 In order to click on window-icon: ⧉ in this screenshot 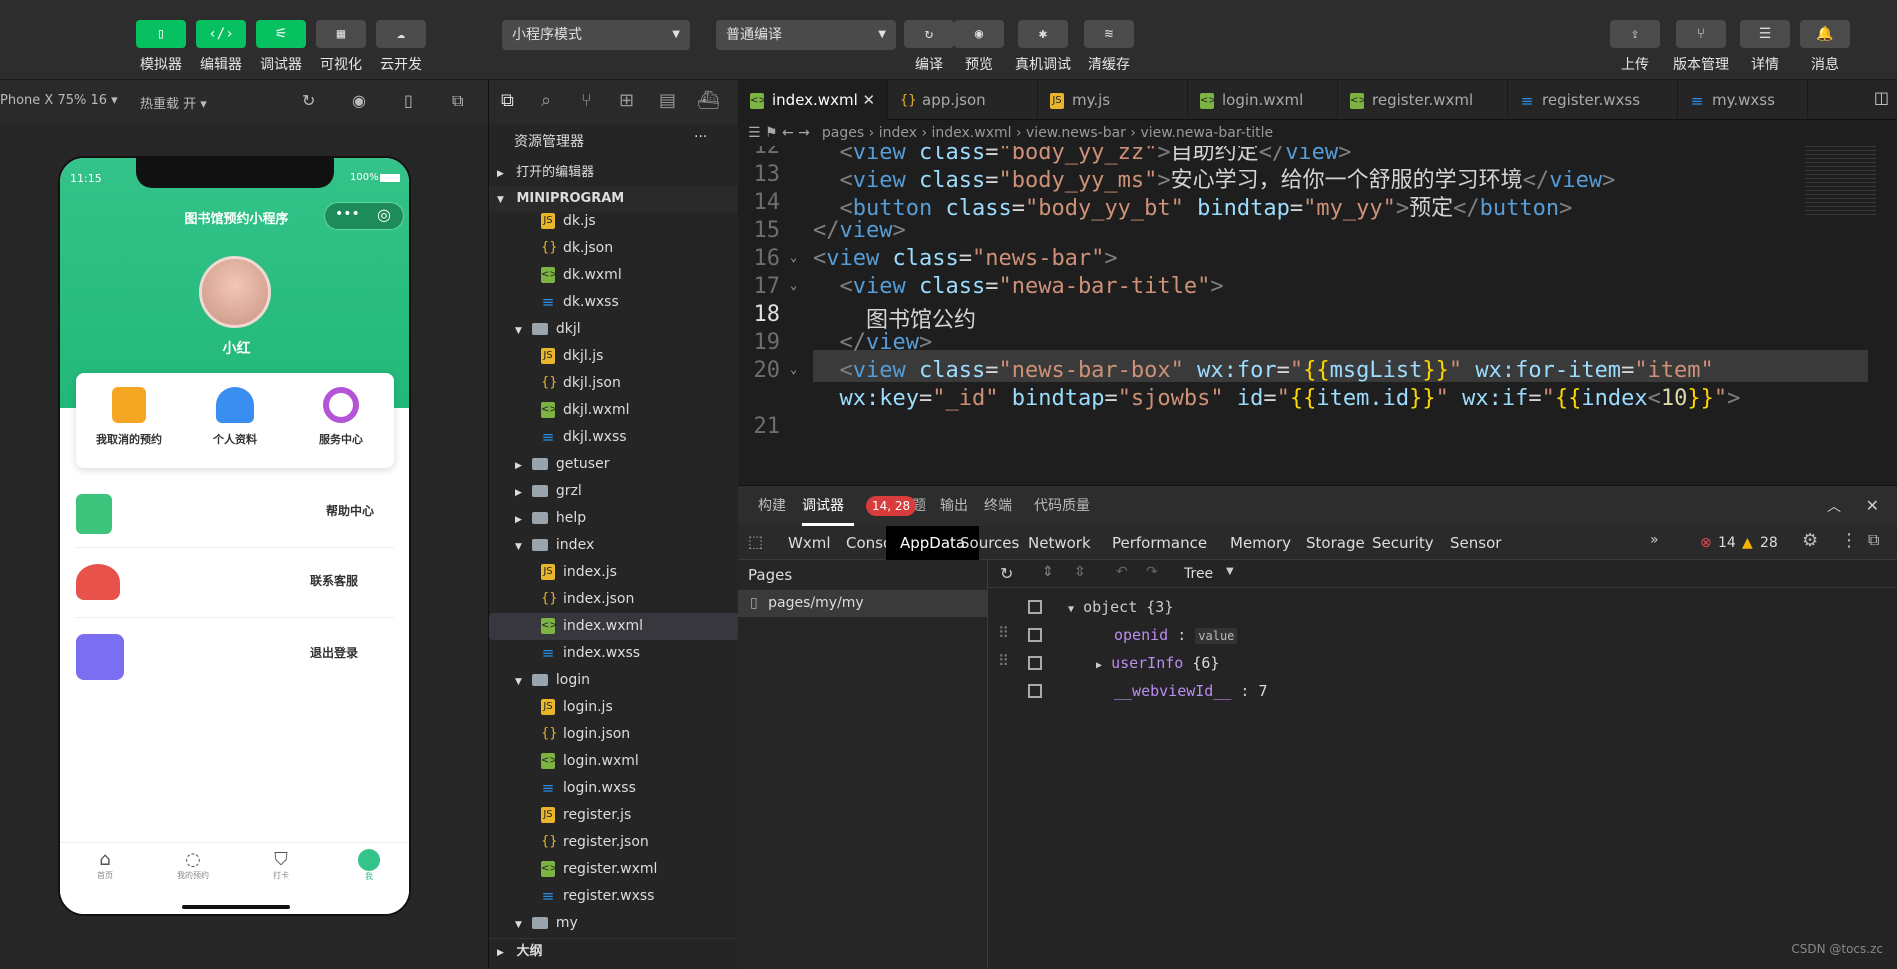, I will do `click(457, 101)`.